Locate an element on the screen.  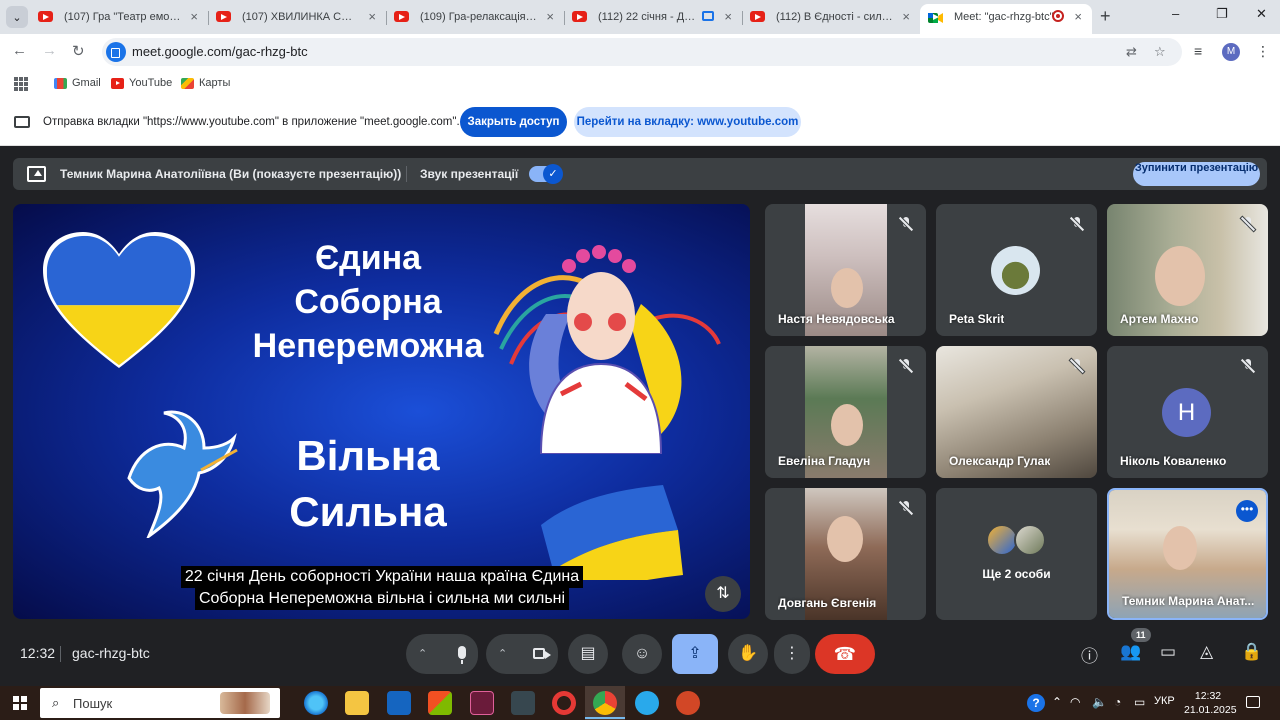
browser-tab-2: (107) ХВИЛИНКА СПОКОЮ × is located at coordinates (297, 17).